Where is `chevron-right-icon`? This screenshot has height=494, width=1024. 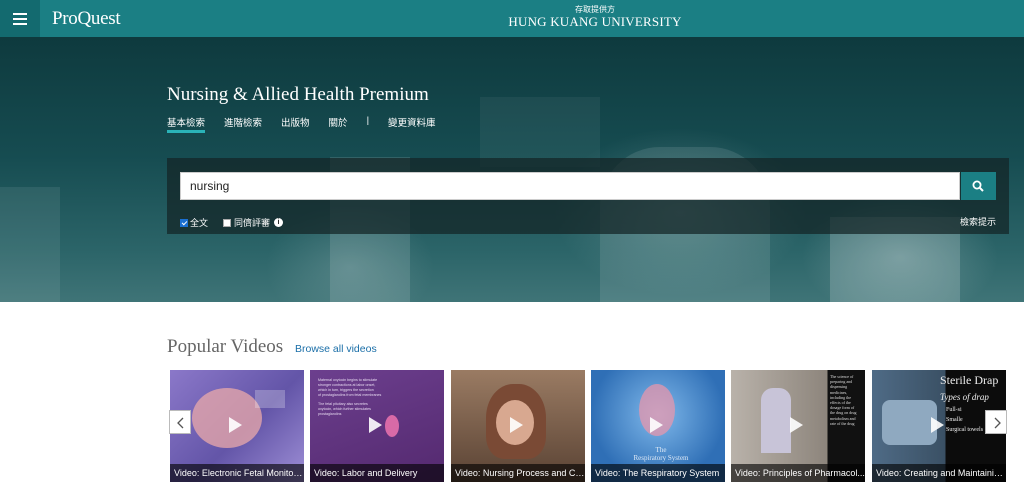 chevron-right-icon is located at coordinates (997, 423).